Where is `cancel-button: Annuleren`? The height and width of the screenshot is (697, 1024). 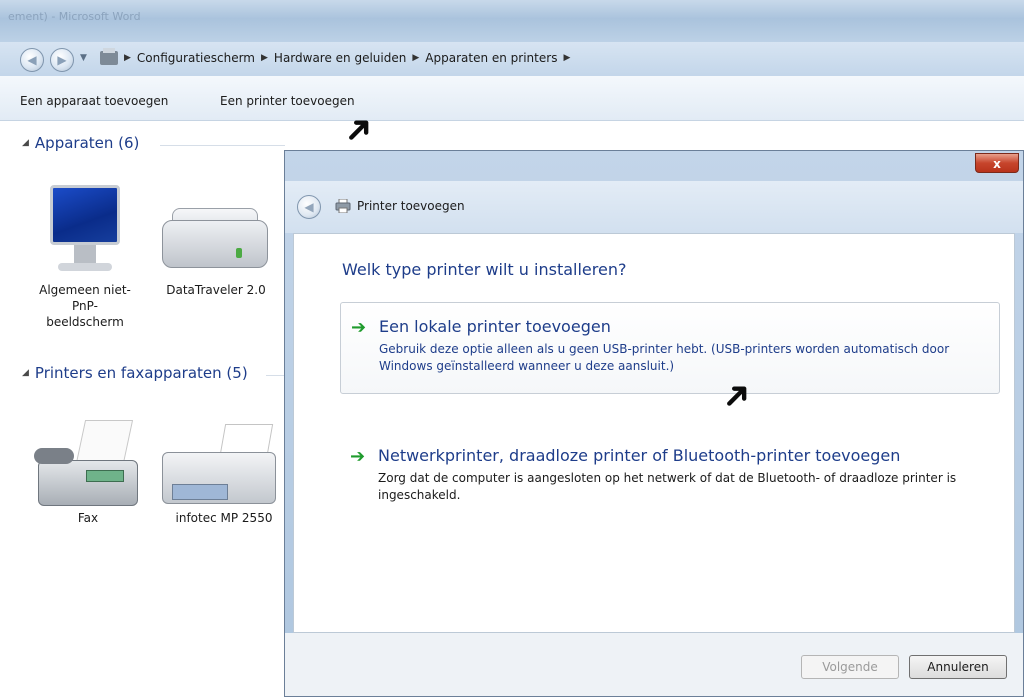 cancel-button: Annuleren is located at coordinates (958, 667).